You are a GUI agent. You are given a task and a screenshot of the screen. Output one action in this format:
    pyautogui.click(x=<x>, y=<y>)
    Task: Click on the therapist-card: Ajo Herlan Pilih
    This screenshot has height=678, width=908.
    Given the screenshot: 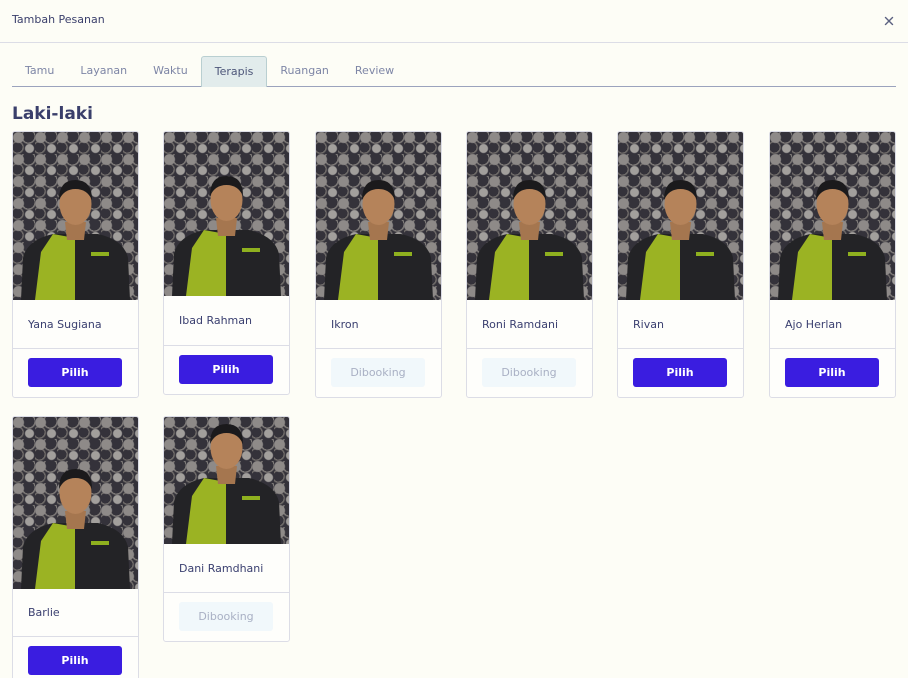 What is the action you would take?
    pyautogui.click(x=832, y=264)
    